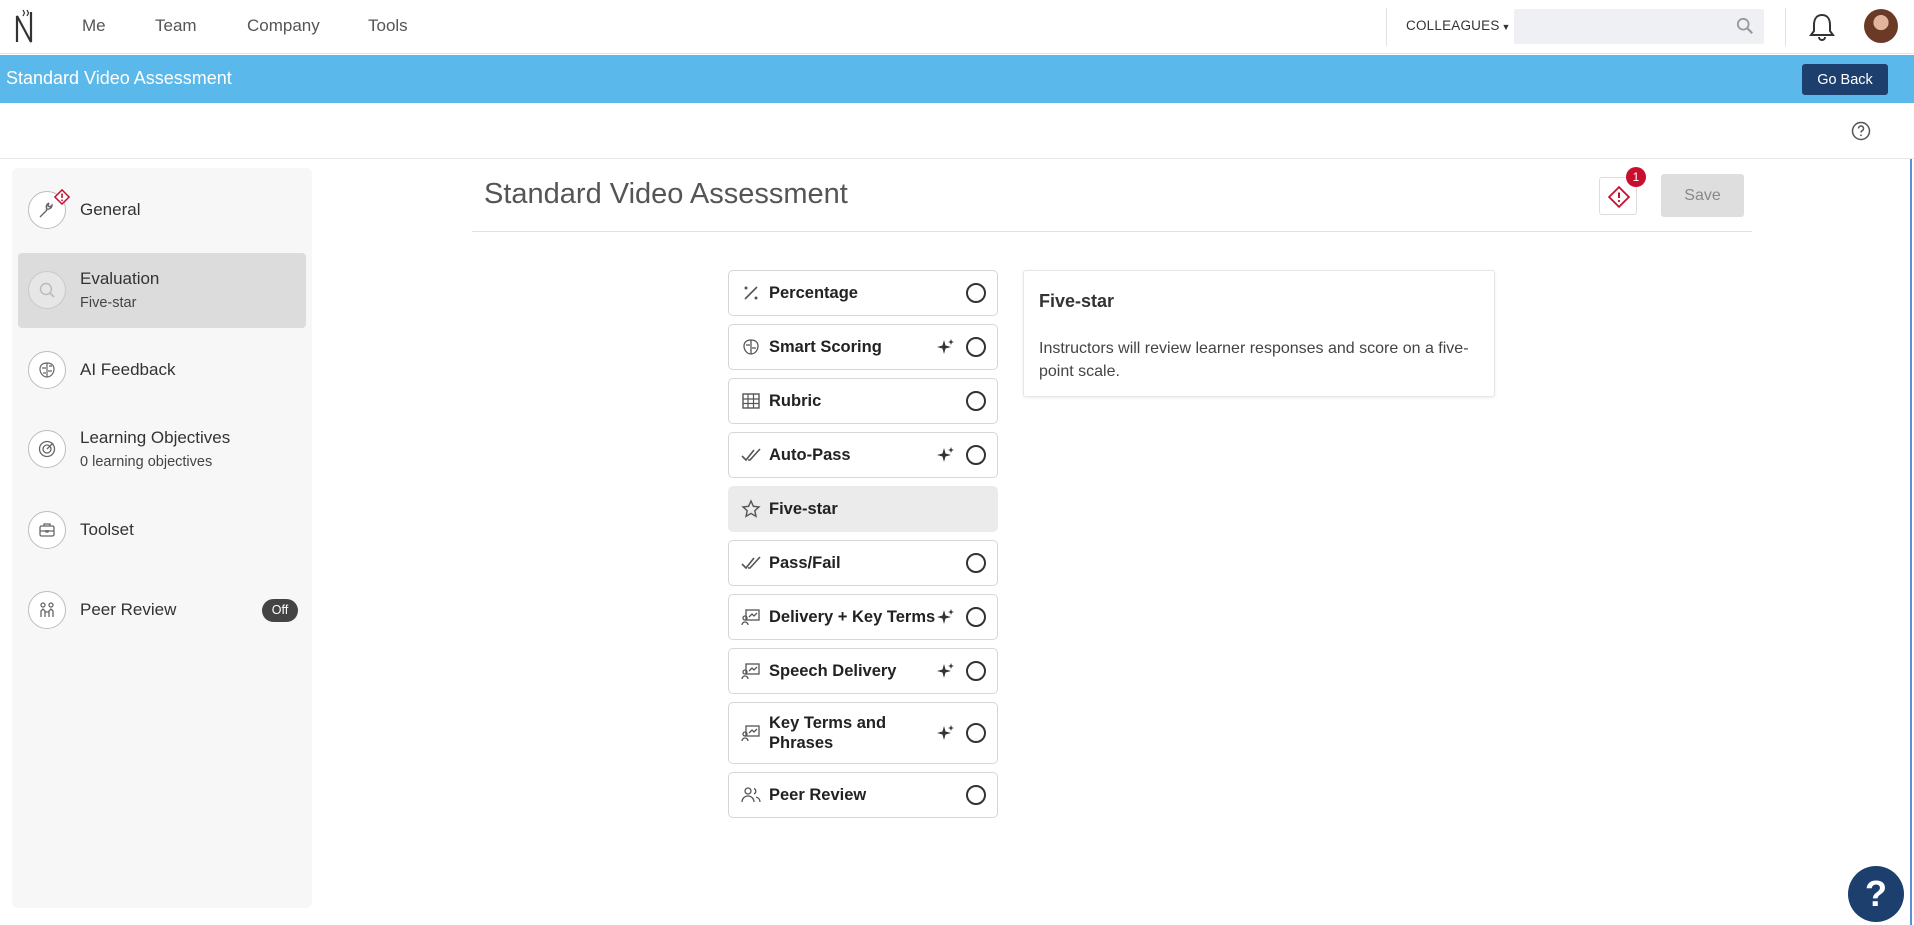 The width and height of the screenshot is (1914, 925). Describe the element at coordinates (813, 293) in the screenshot. I see `option-label: Percentage` at that location.